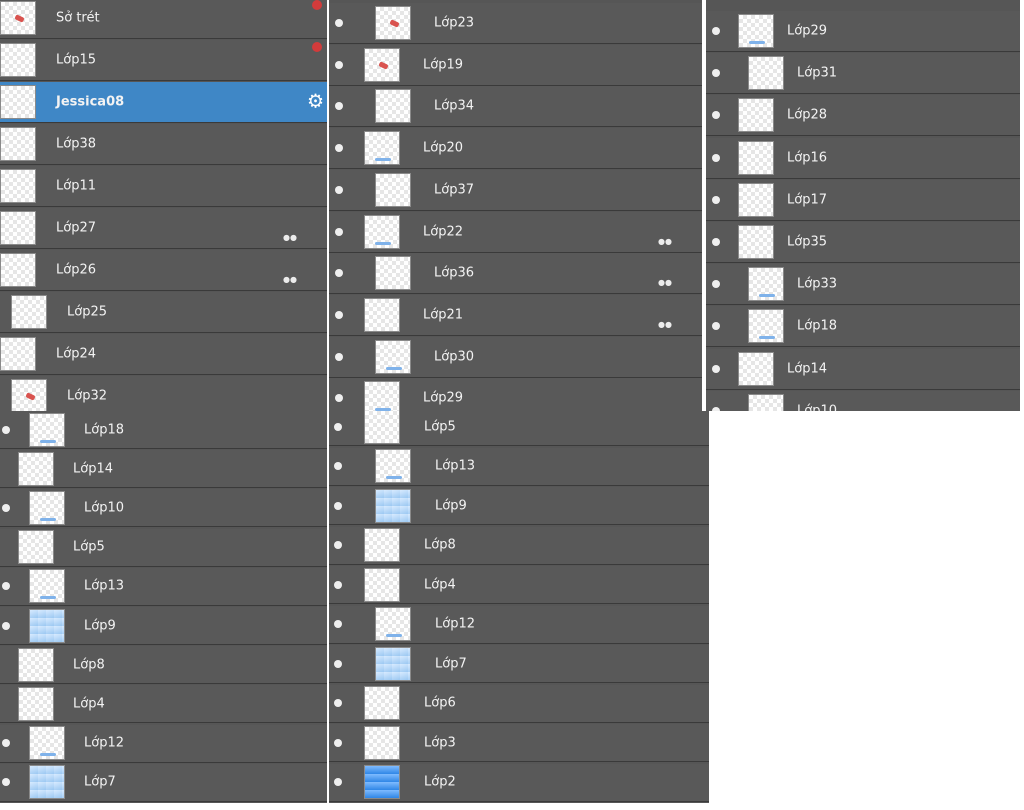 This screenshot has width=1024, height=810. I want to click on layer-row: Lớp23, so click(515, 23).